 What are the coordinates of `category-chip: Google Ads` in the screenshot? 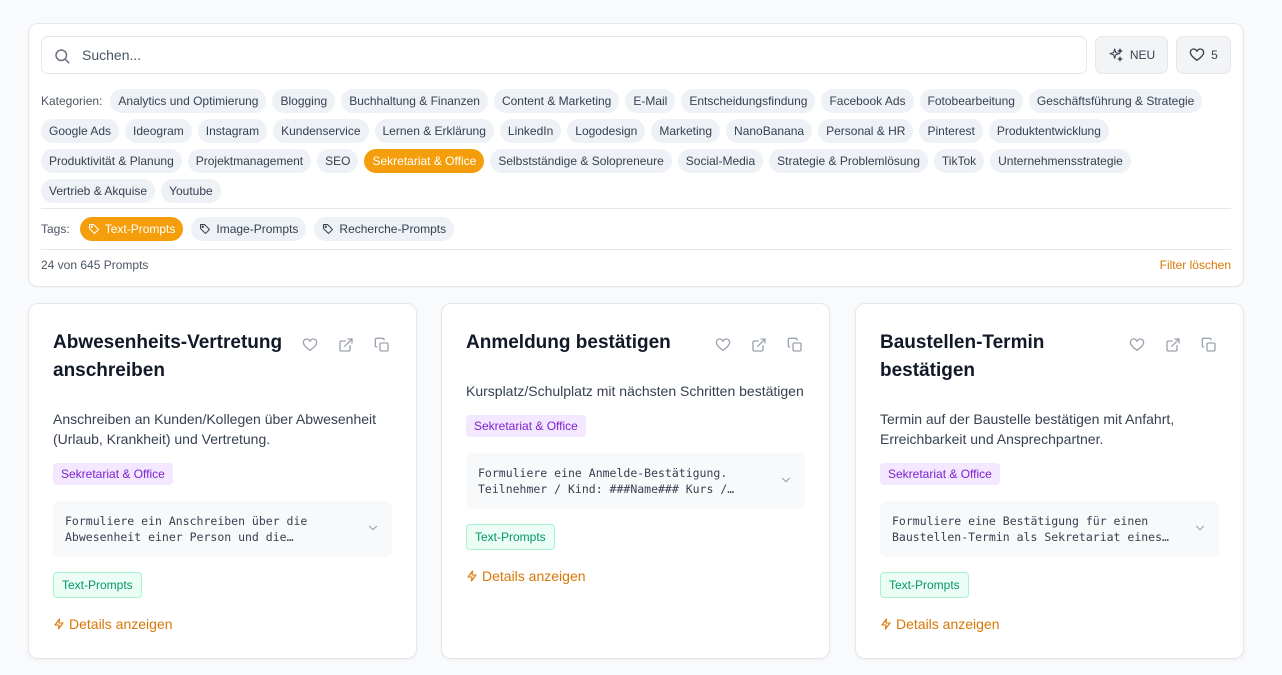 It's located at (80, 131).